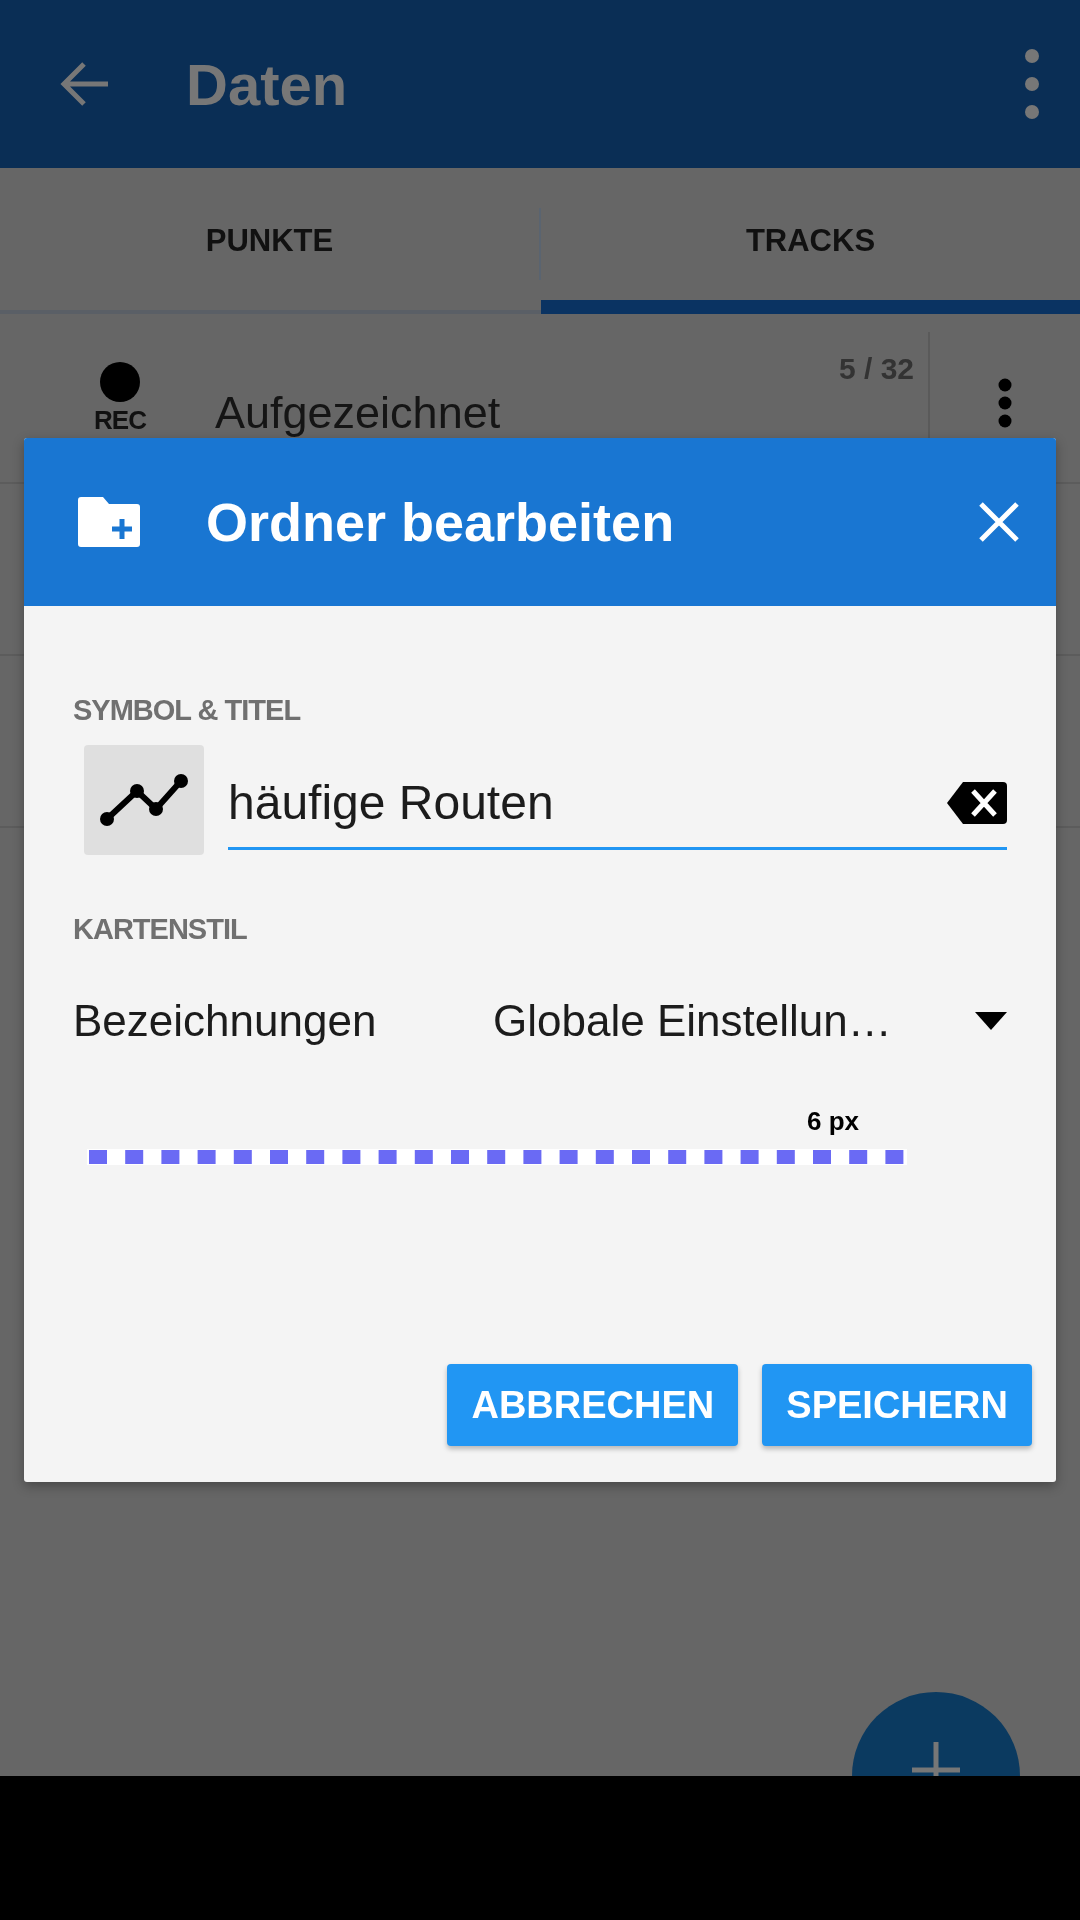 The width and height of the screenshot is (1080, 1920). What do you see at coordinates (84, 84) in the screenshot?
I see `back-arrow-icon` at bounding box center [84, 84].